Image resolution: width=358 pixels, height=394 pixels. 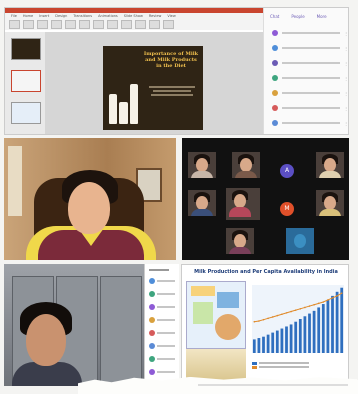 What do you see at coordinates (61, 16) in the screenshot?
I see `ribbon-tab: Design` at bounding box center [61, 16].